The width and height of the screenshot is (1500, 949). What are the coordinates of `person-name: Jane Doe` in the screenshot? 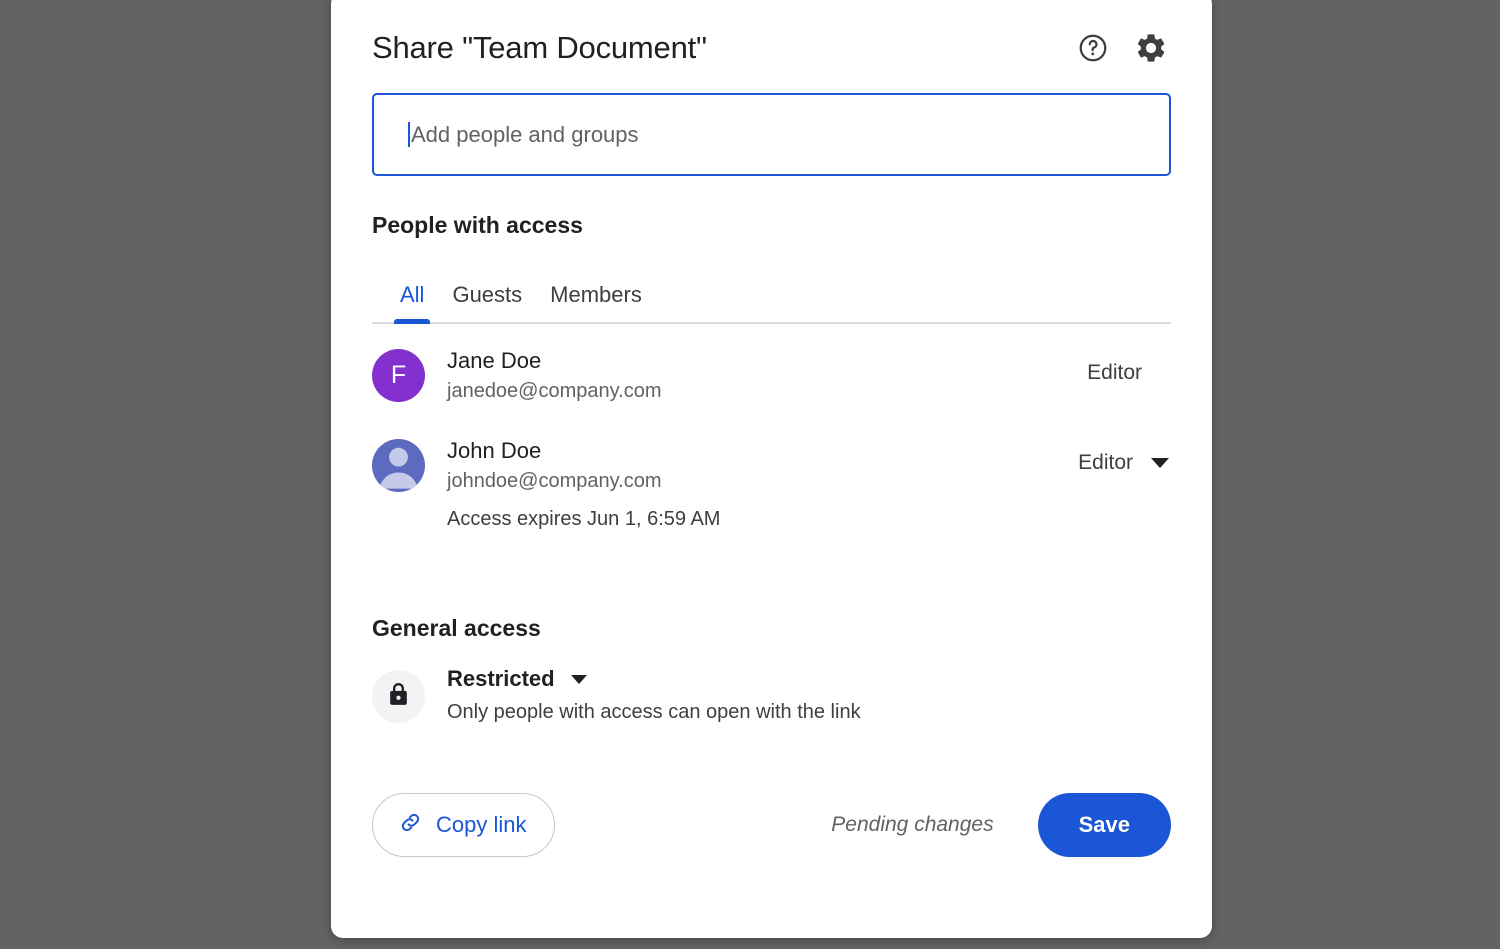 It's located at (494, 360).